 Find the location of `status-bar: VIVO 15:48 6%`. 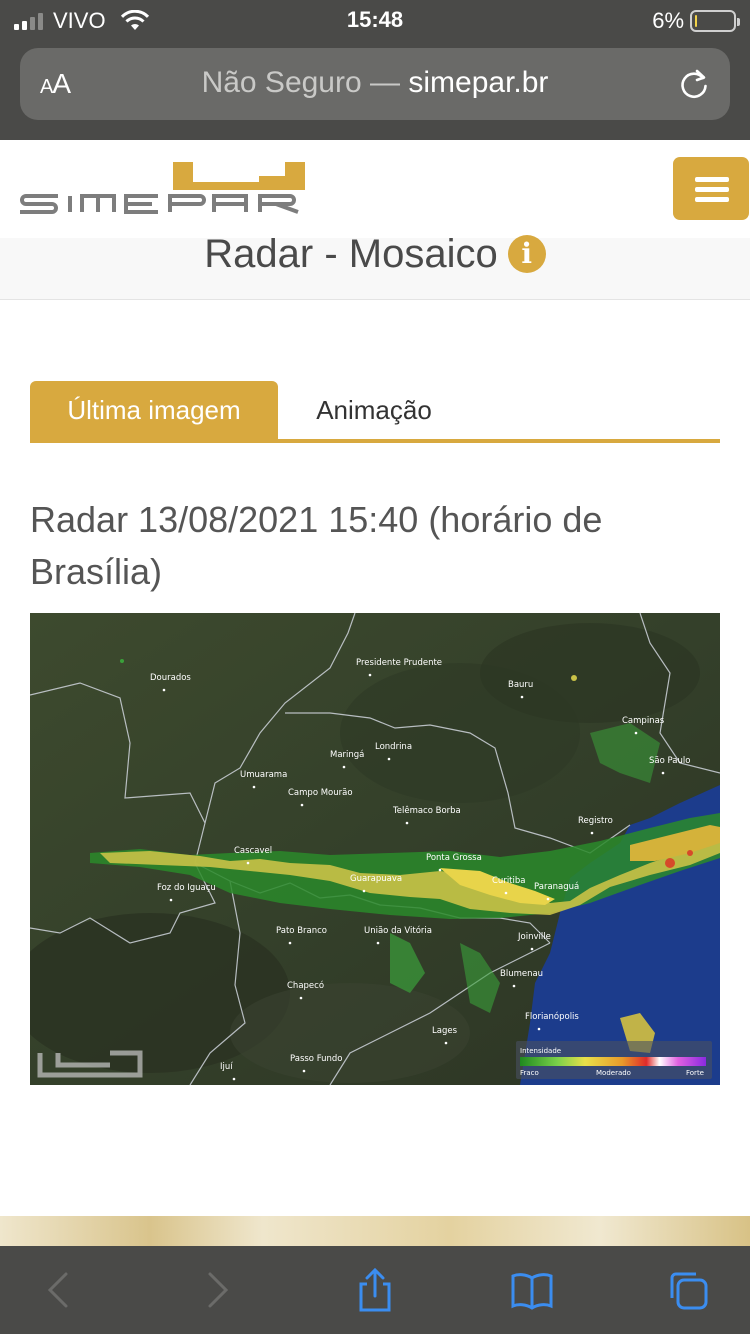

status-bar: VIVO 15:48 6% is located at coordinates (375, 21).